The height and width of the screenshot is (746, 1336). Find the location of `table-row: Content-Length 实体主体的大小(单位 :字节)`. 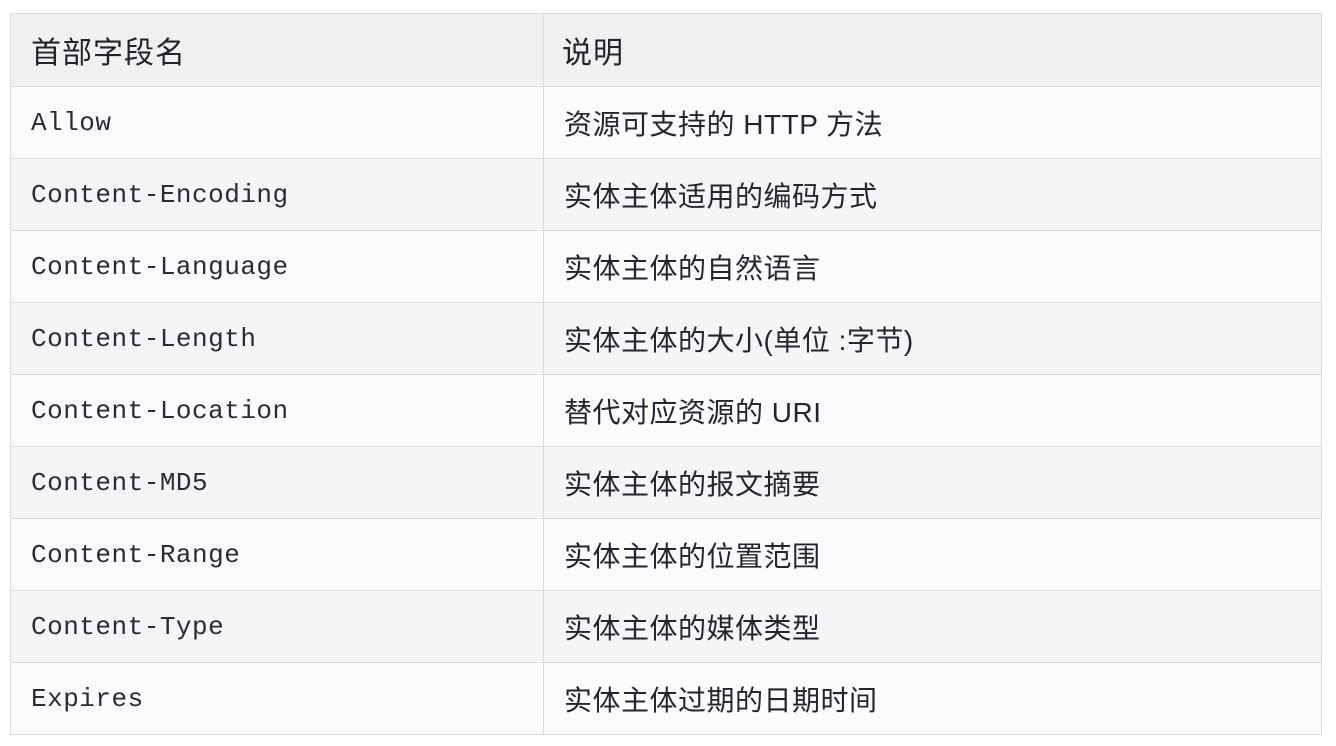

table-row: Content-Length 实体主体的大小(单位 :字节) is located at coordinates (666, 338).